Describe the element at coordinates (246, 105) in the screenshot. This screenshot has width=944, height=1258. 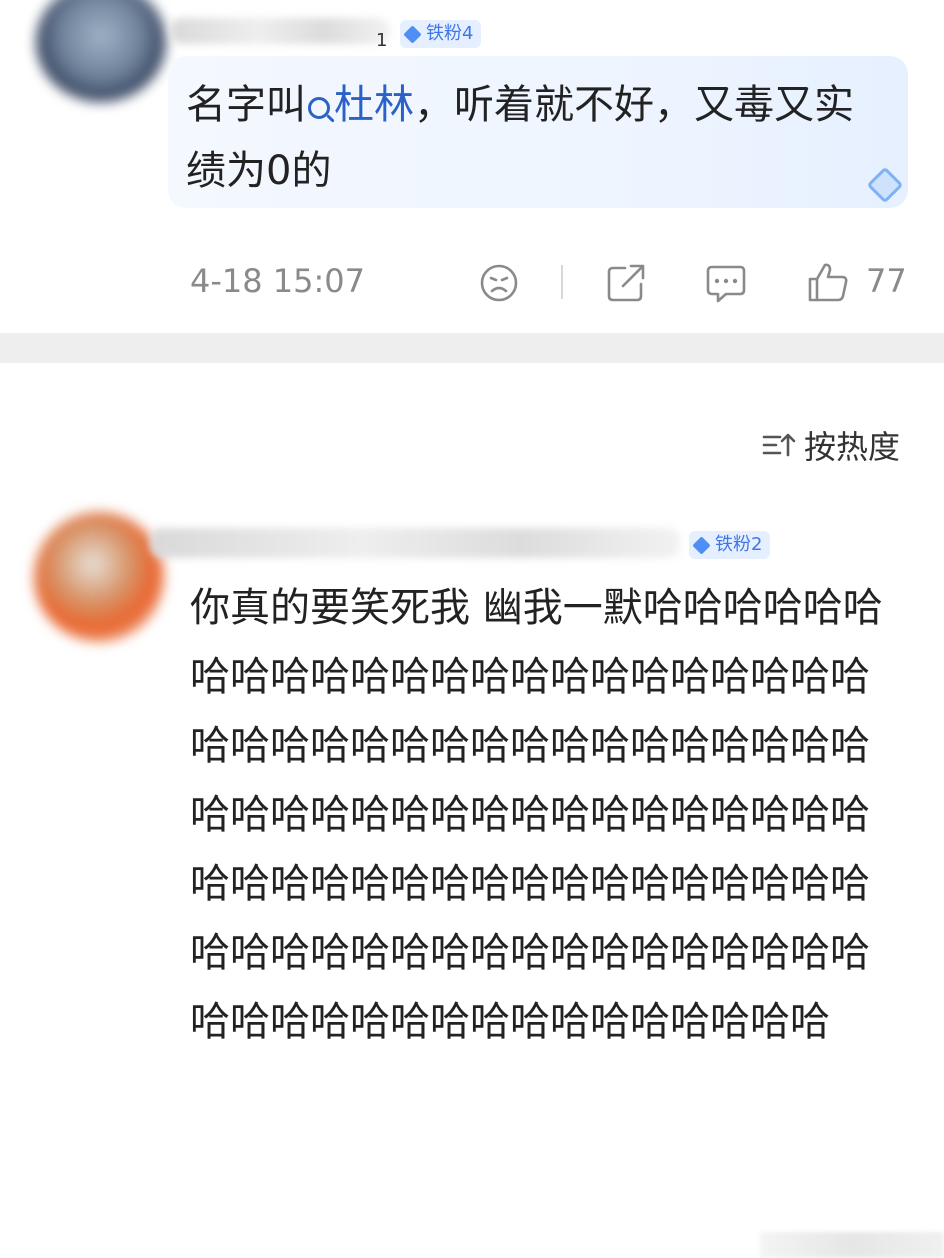
I see `comment-text-before: 名字叫` at that location.